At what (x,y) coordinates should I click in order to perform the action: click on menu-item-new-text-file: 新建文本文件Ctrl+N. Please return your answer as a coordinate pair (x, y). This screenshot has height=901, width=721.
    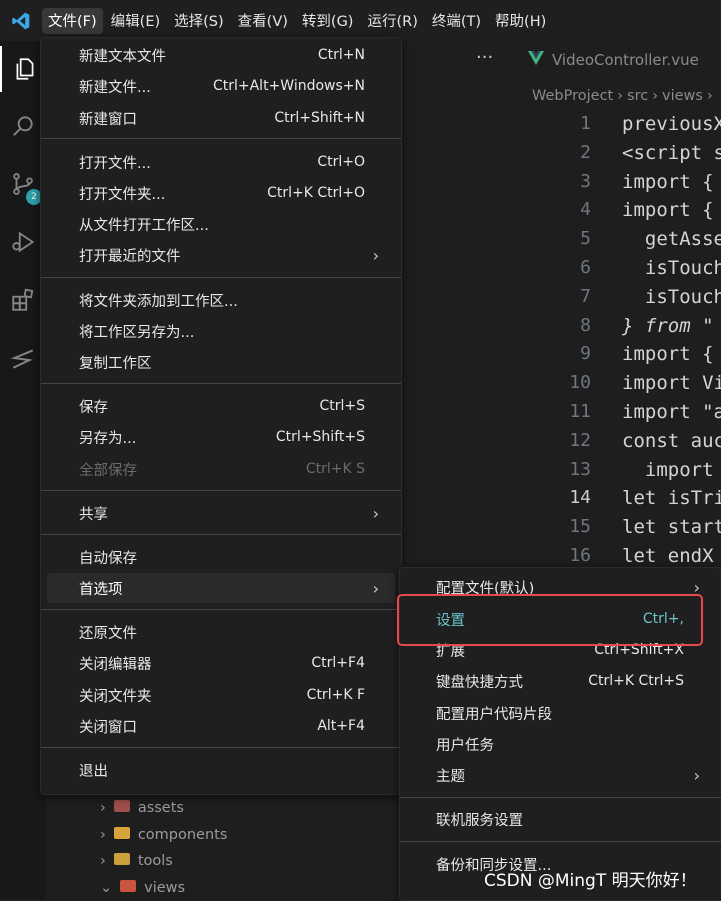
    Looking at the image, I should click on (221, 55).